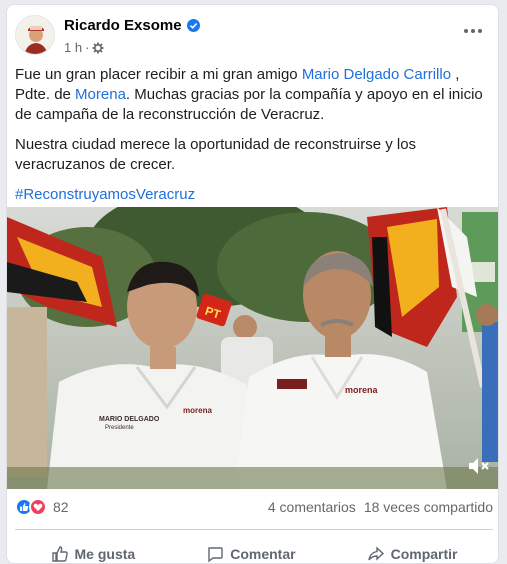 Image resolution: width=507 pixels, height=564 pixels. Describe the element at coordinates (254, 507) in the screenshot. I see `reactions-bar: 82 4 comentarios 18 veces compartido` at that location.